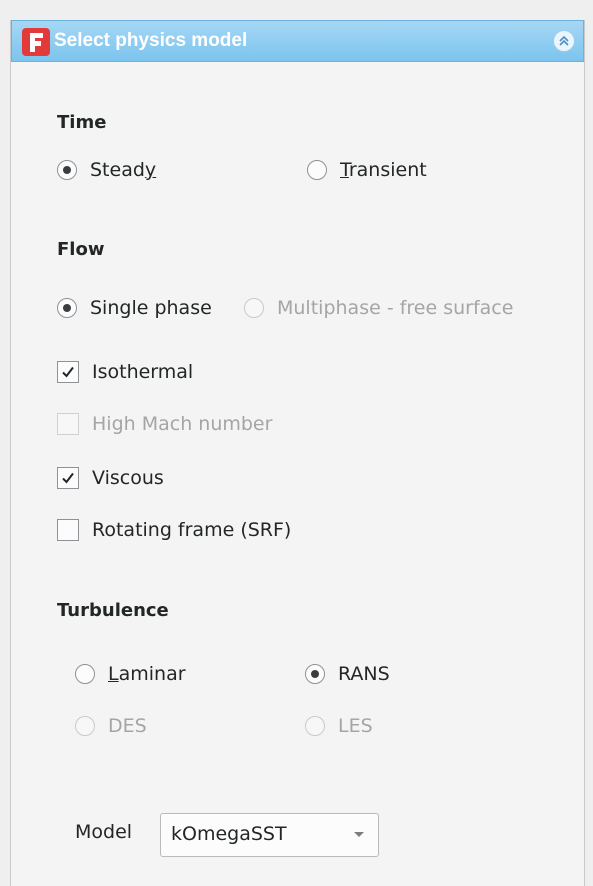  Describe the element at coordinates (317, 170) in the screenshot. I see `transient-radio-indicator` at that location.